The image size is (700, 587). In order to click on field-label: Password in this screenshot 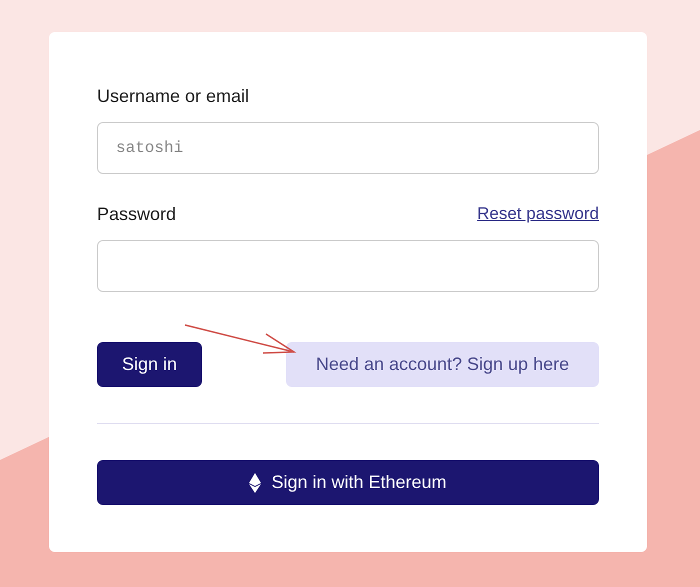, I will do `click(136, 214)`.